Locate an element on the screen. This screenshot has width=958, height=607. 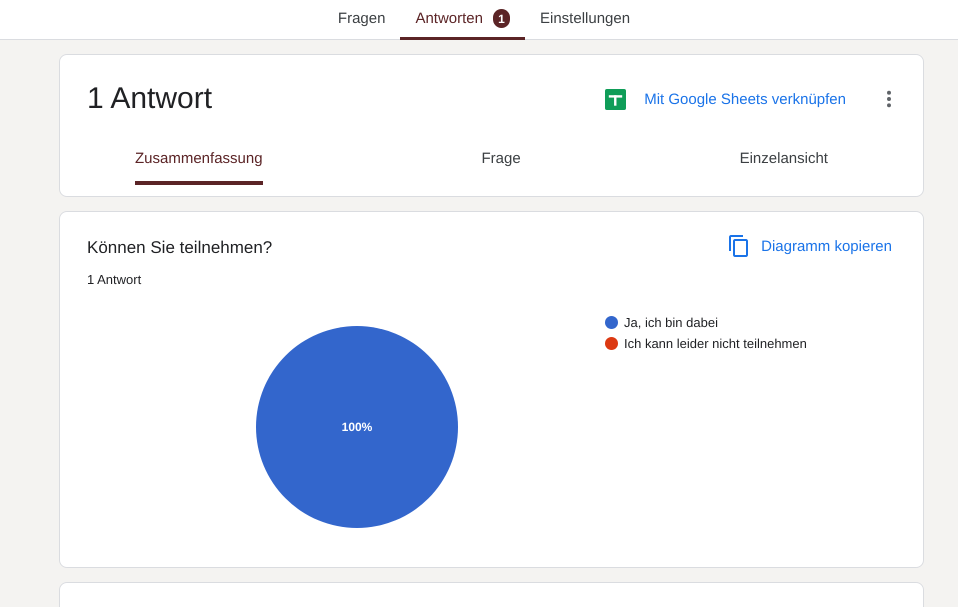
spreadsheet-icon is located at coordinates (615, 99).